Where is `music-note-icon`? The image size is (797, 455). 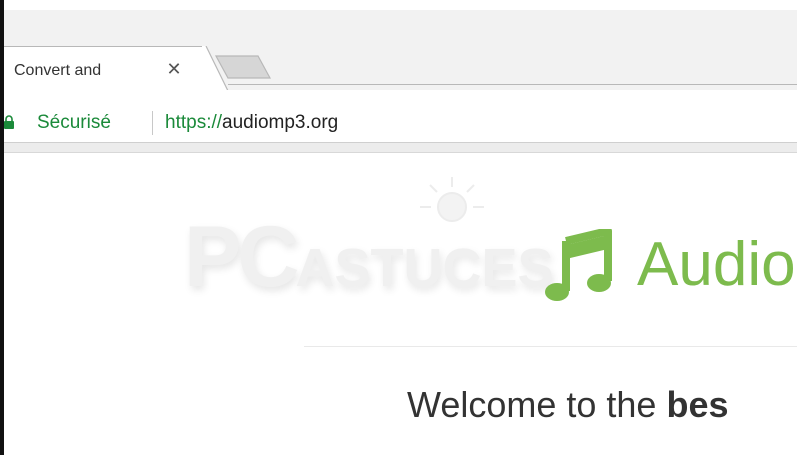
music-note-icon is located at coordinates (578, 265).